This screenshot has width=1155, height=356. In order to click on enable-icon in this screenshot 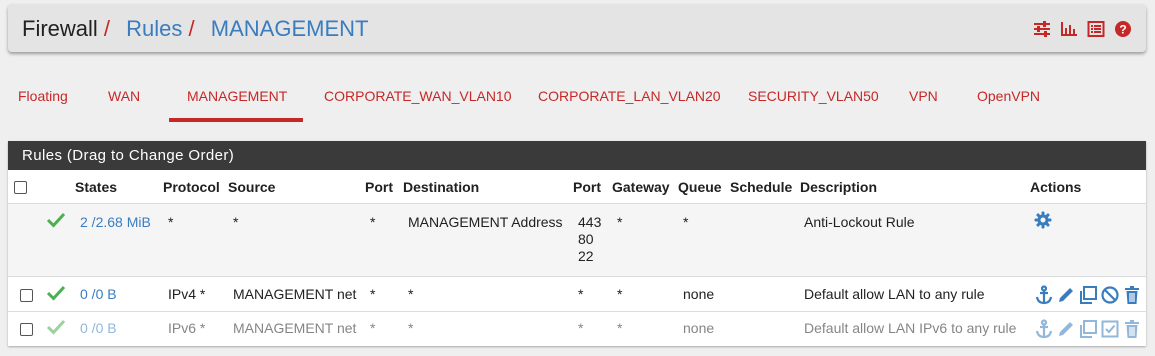, I will do `click(1110, 329)`.